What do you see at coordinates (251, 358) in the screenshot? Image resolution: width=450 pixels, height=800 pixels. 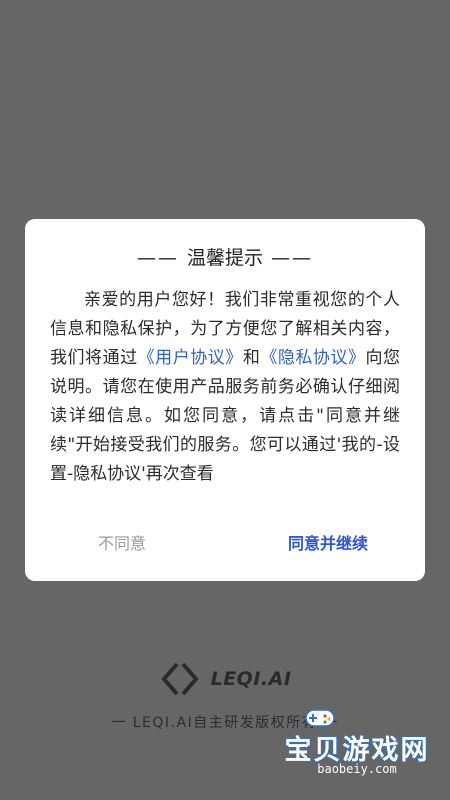 I see `body-text-part2: 和` at bounding box center [251, 358].